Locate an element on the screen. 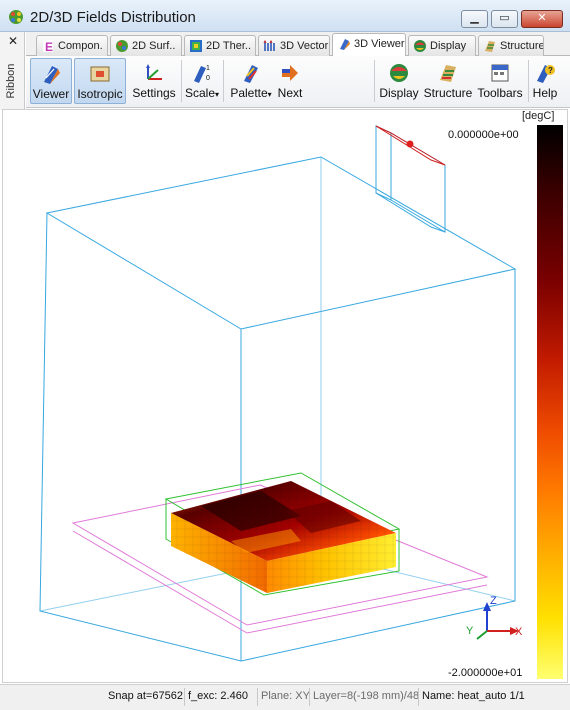 This screenshot has width=570, height=710. toolbars-button: Toolbars is located at coordinates (500, 81).